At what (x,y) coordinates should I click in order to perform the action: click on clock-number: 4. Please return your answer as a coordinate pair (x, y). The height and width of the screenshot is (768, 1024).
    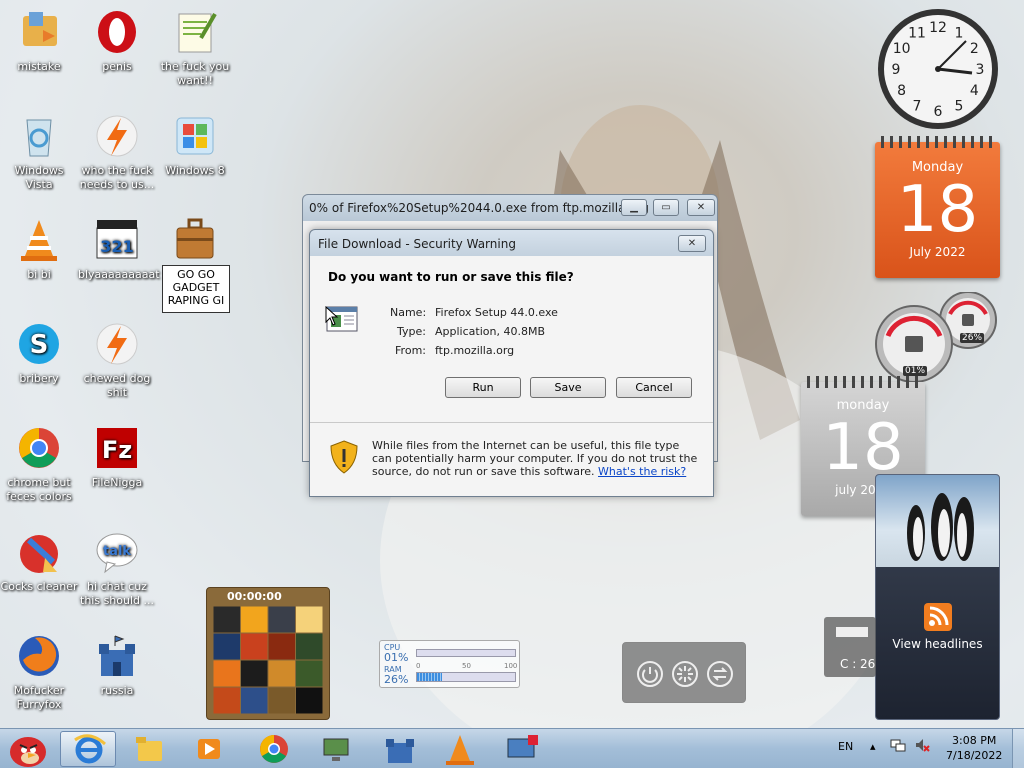
    Looking at the image, I should click on (974, 91).